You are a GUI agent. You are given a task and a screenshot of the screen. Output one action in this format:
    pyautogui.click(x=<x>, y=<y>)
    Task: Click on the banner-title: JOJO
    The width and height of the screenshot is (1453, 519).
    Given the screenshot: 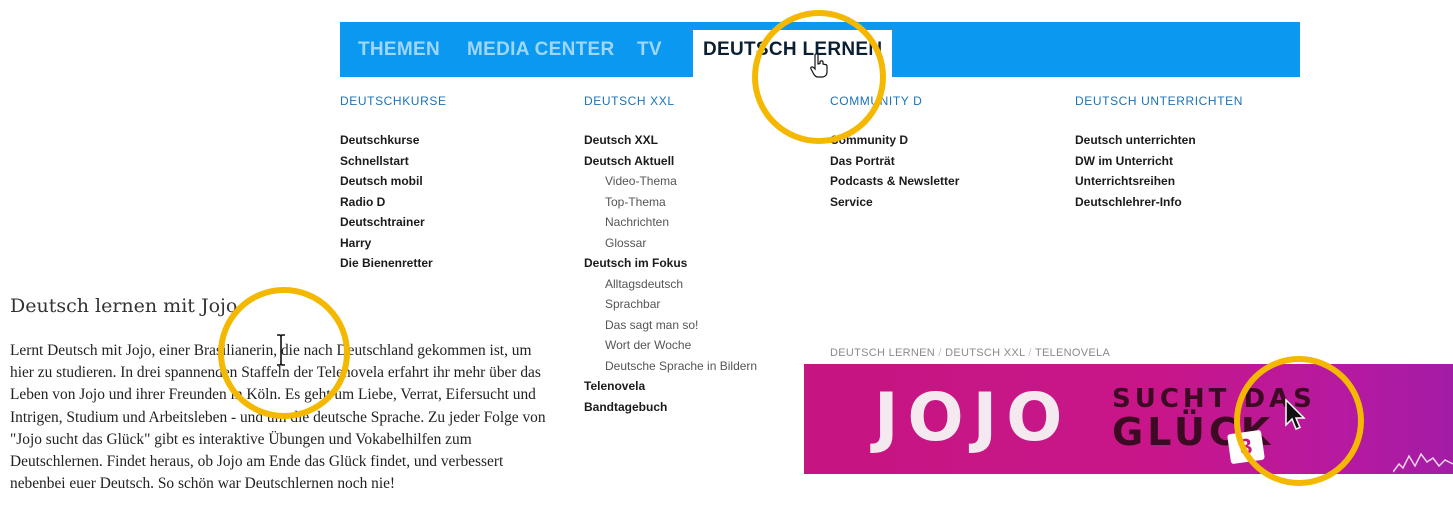 What is the action you would take?
    pyautogui.click(x=973, y=417)
    